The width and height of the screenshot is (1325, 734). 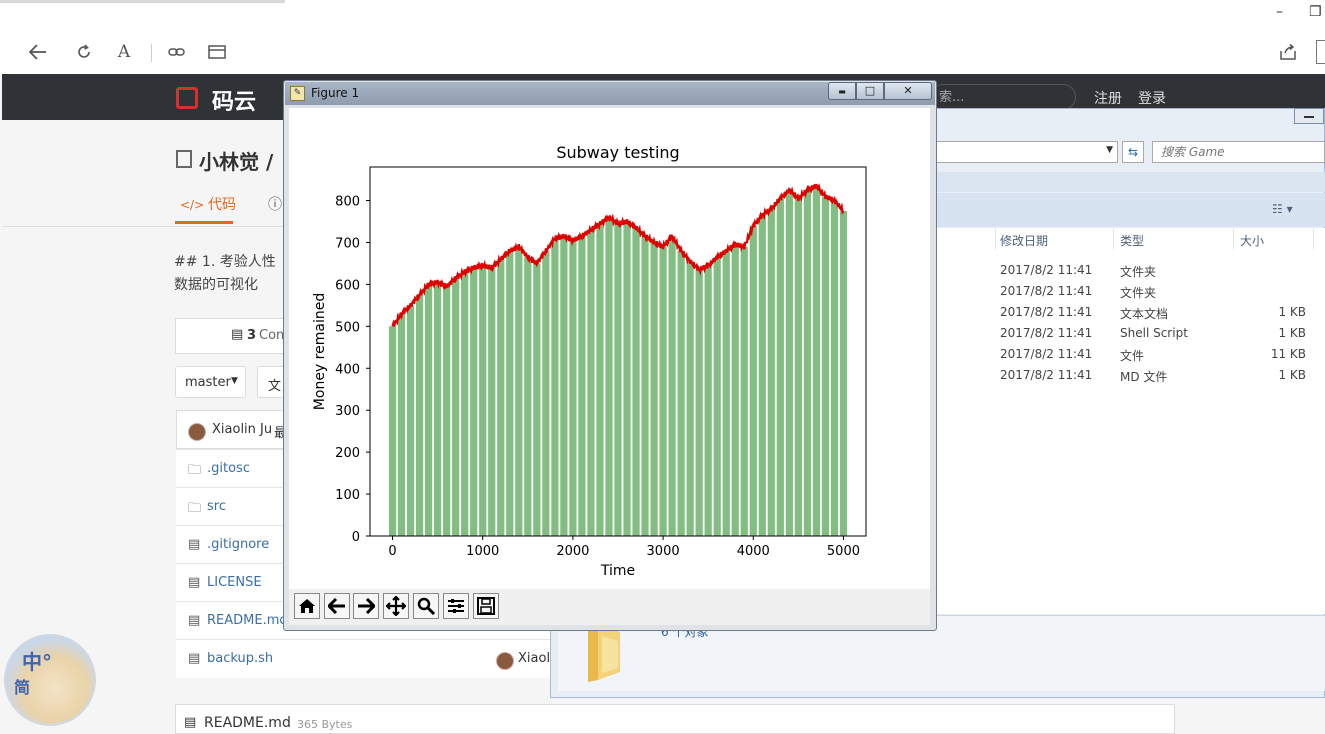 I want to click on browser-restore-button: ❐, so click(x=1315, y=12).